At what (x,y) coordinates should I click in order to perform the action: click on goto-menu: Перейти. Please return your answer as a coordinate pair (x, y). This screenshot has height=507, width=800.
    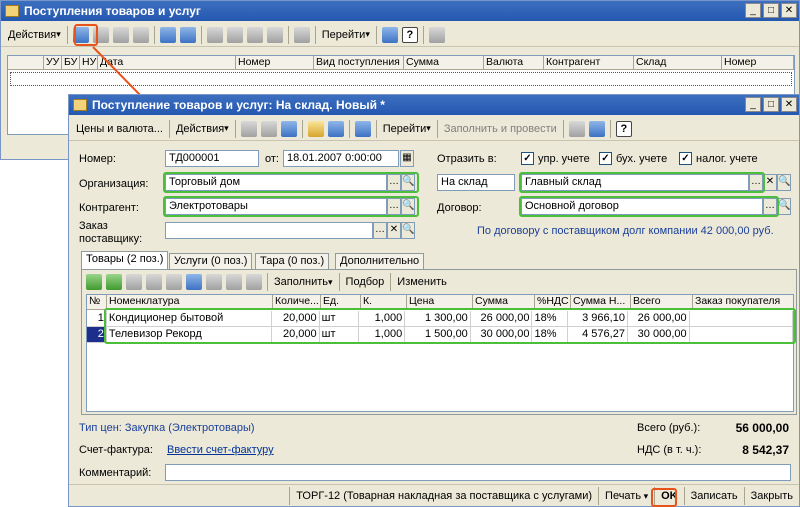
    Looking at the image, I should click on (346, 35).